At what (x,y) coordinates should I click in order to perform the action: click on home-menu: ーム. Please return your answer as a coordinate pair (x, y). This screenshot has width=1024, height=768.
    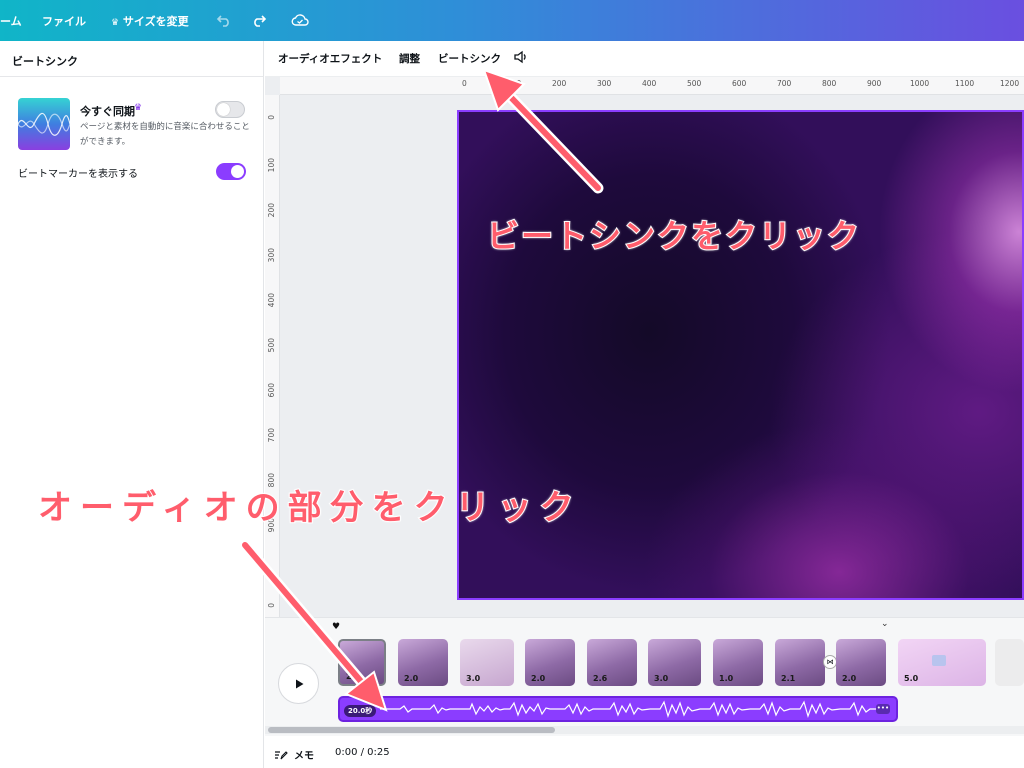
    Looking at the image, I should click on (11, 21).